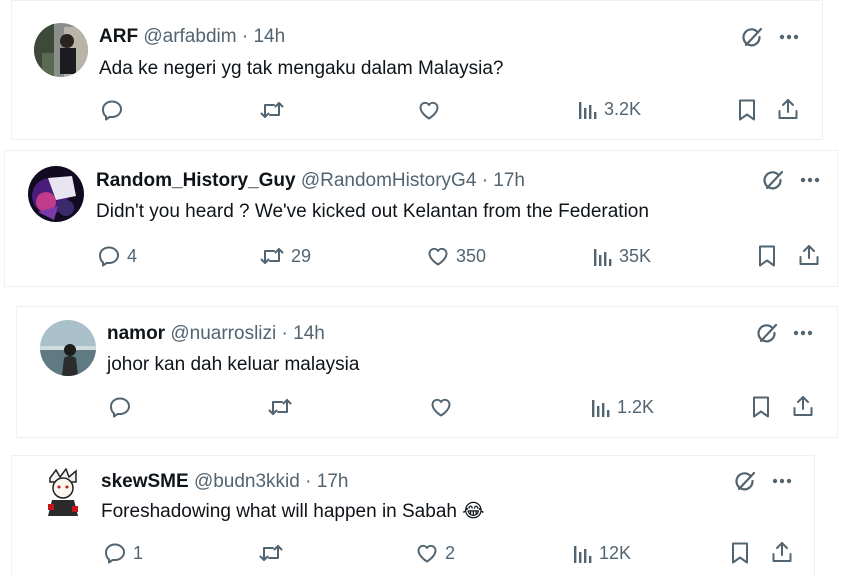 The image size is (841, 577). What do you see at coordinates (623, 109) in the screenshot?
I see `views-count: 3.2K` at bounding box center [623, 109].